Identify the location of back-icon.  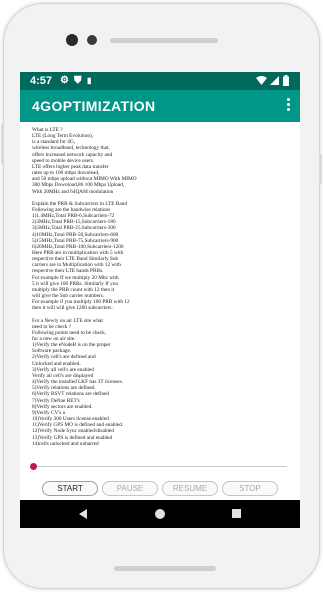
(83, 514).